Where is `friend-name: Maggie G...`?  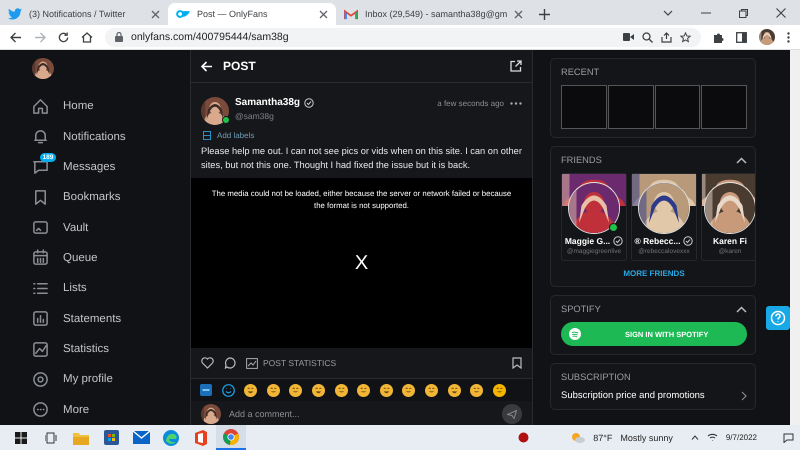
friend-name: Maggie G... is located at coordinates (587, 241).